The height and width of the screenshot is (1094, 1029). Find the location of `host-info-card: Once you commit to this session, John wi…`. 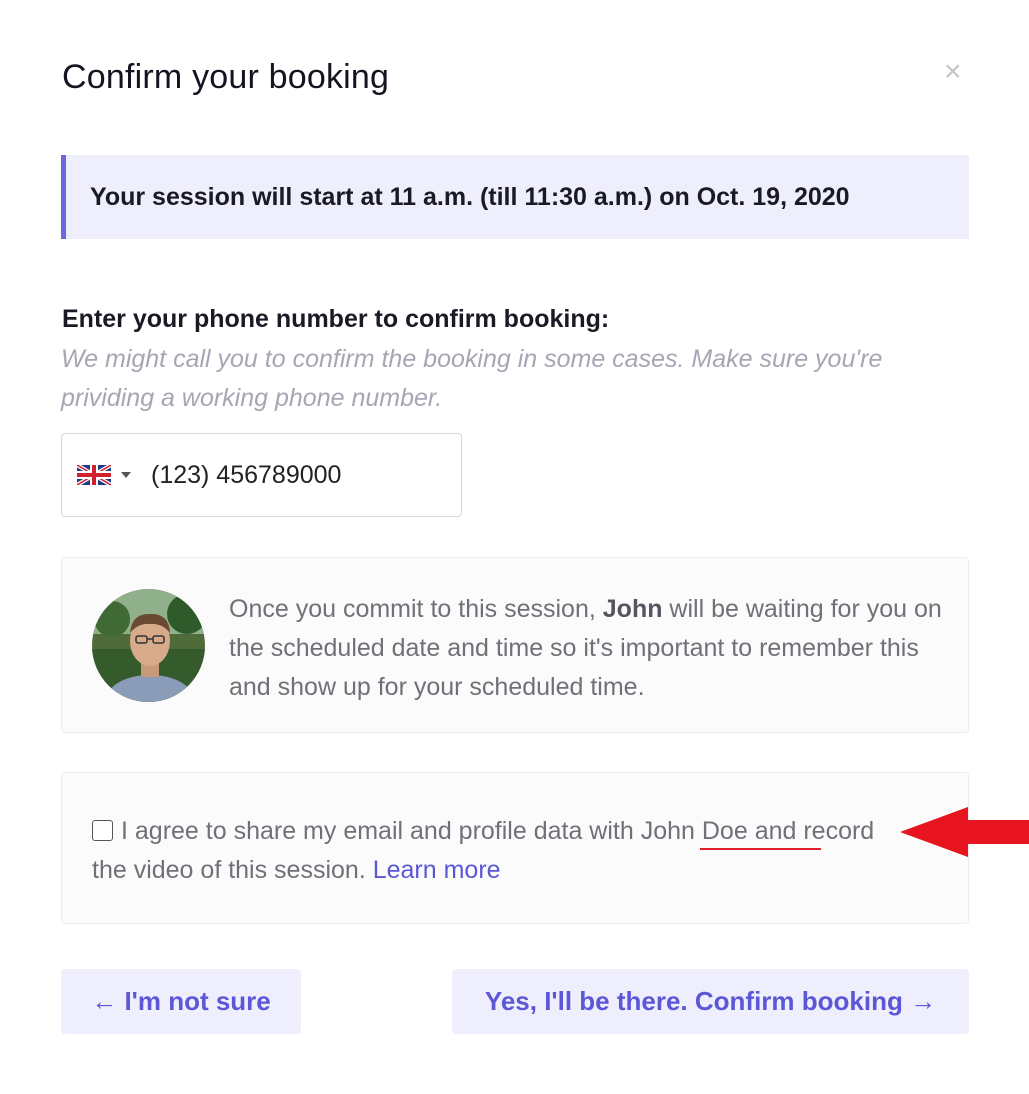

host-info-card: Once you commit to this session, John wi… is located at coordinates (515, 645).